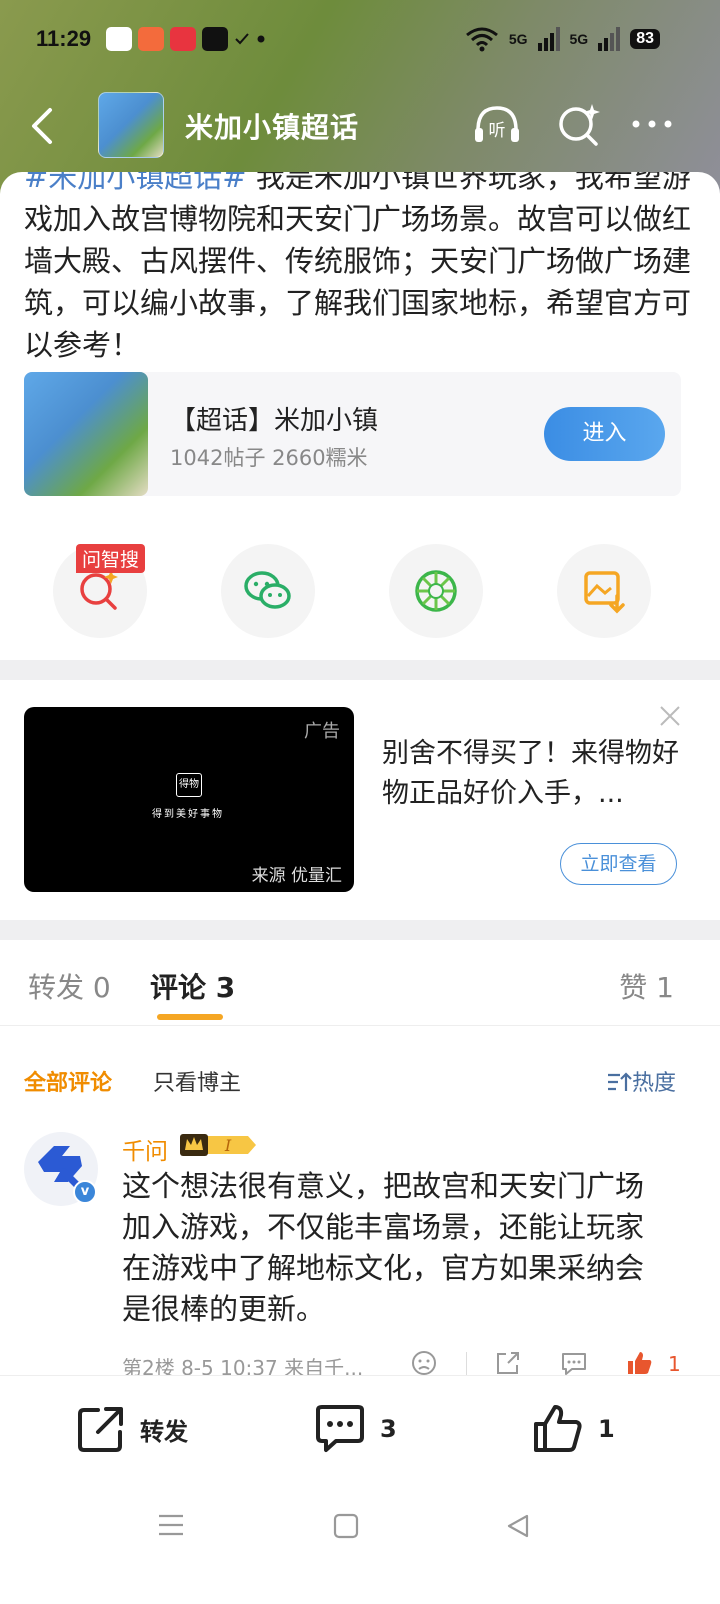 Image resolution: width=720 pixels, height=1604 pixels. Describe the element at coordinates (145, 1149) in the screenshot. I see `comment-username: 千问` at that location.